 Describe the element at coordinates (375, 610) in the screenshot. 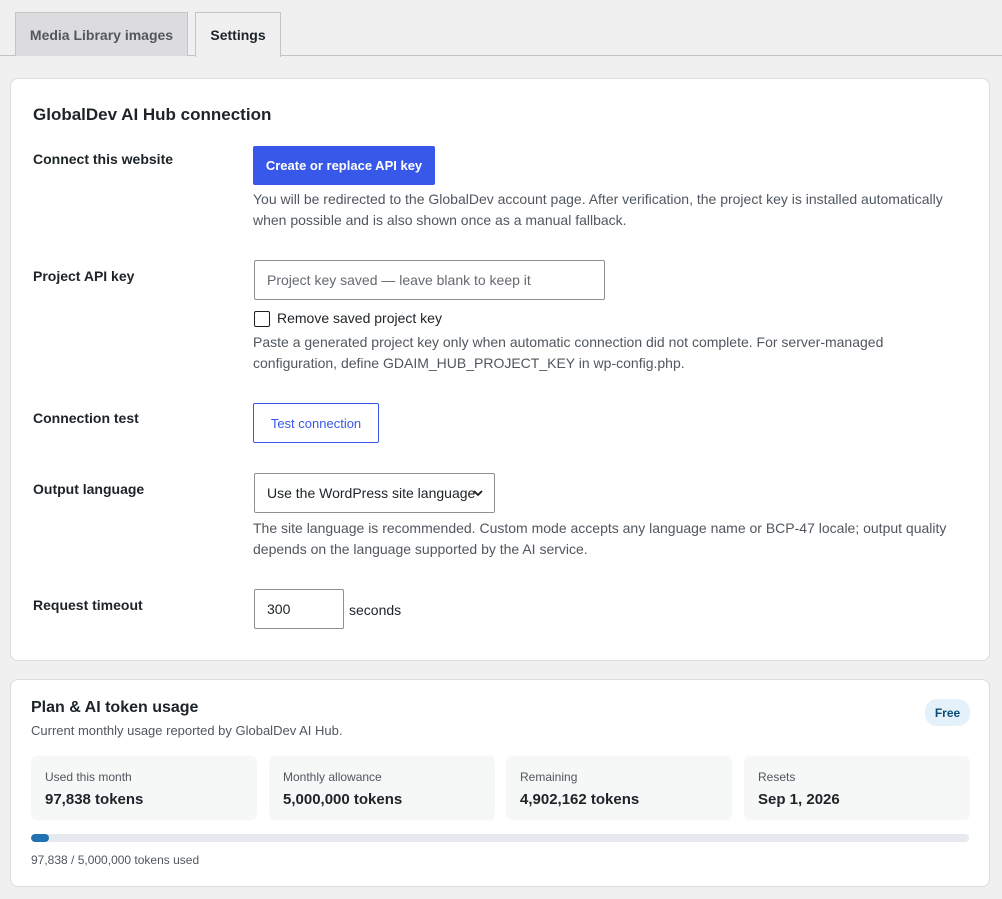

I see `timeout-unit: seconds` at that location.